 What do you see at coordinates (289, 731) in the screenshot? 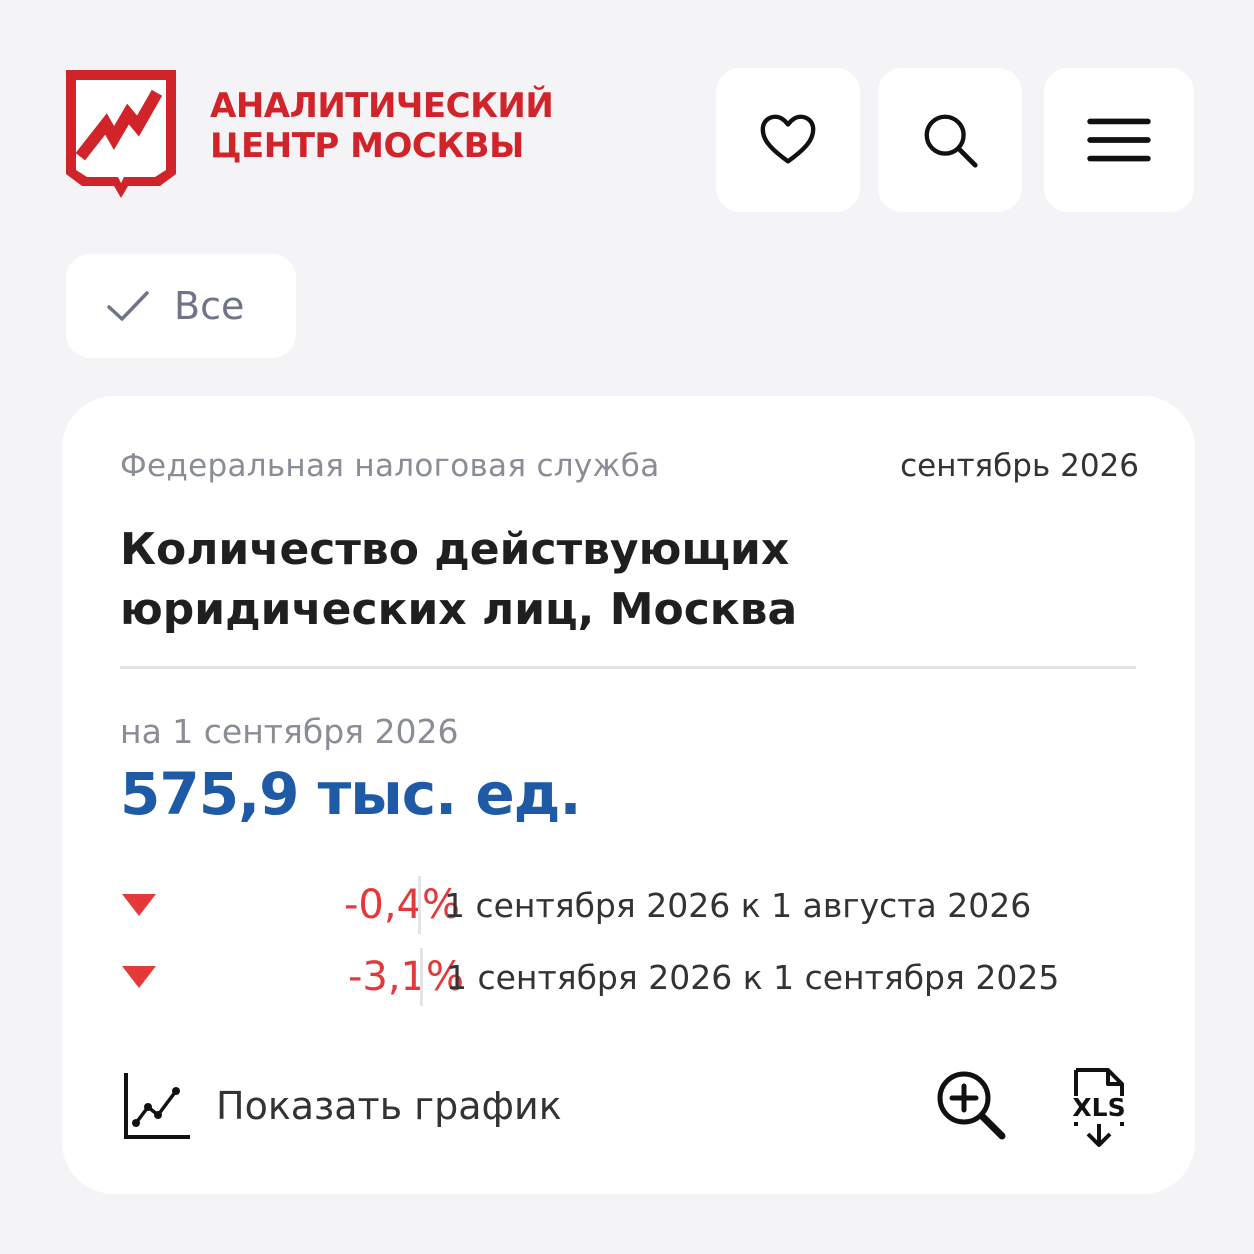
I see `value-date: на 1 сентября 2026` at bounding box center [289, 731].